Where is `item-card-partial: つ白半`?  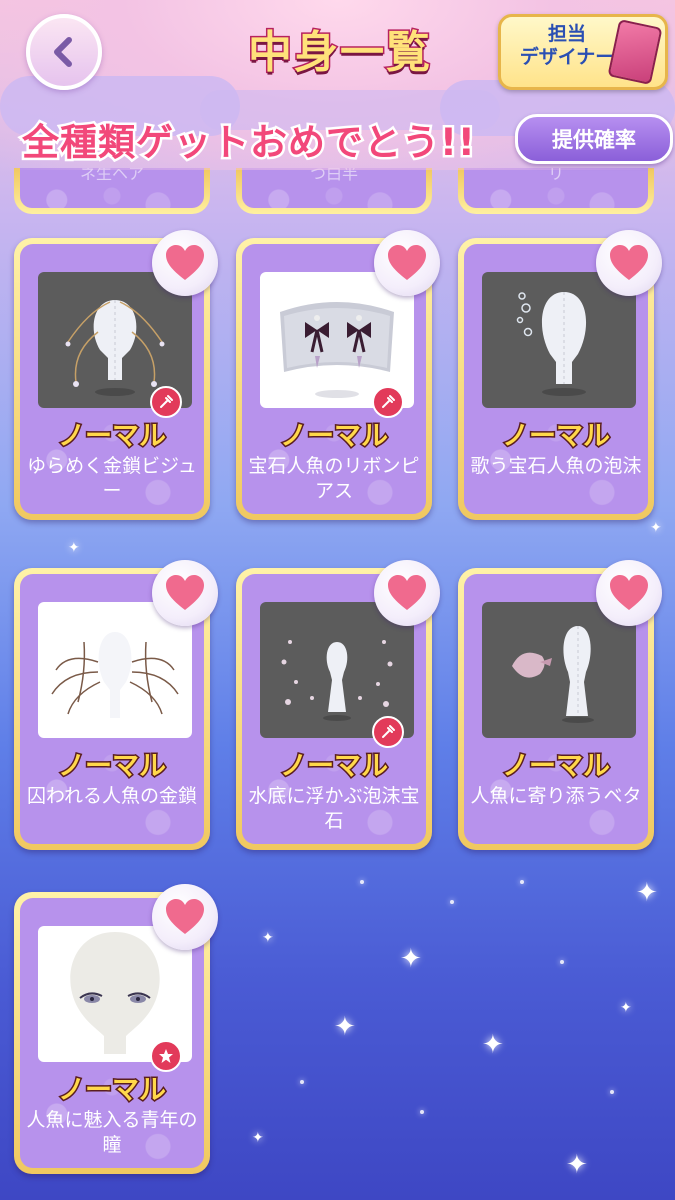
item-card-partial: つ白半 is located at coordinates (334, 191).